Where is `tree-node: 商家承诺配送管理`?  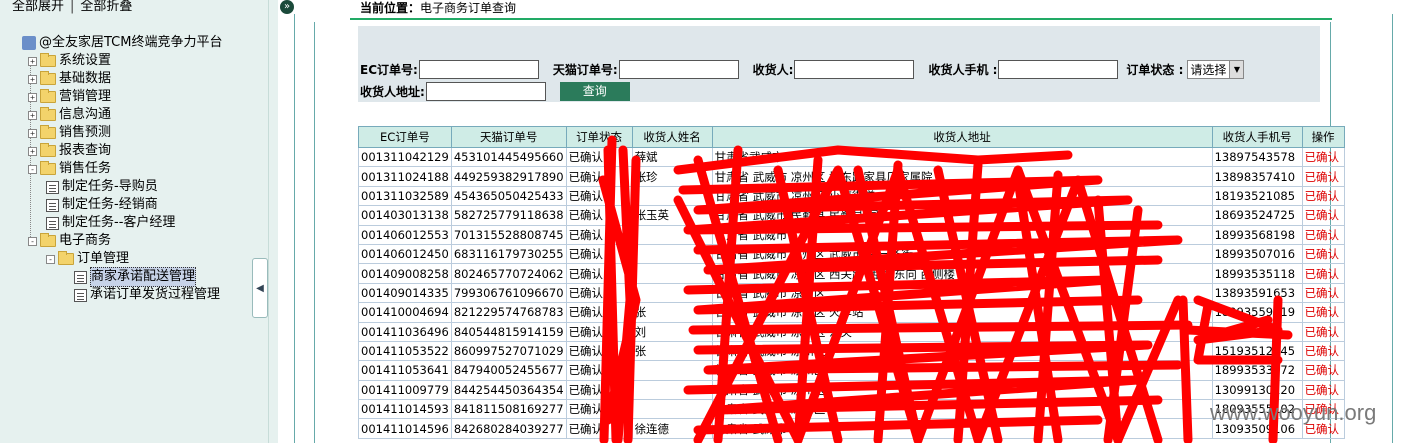
tree-node: 商家承诺配送管理 is located at coordinates (122, 277).